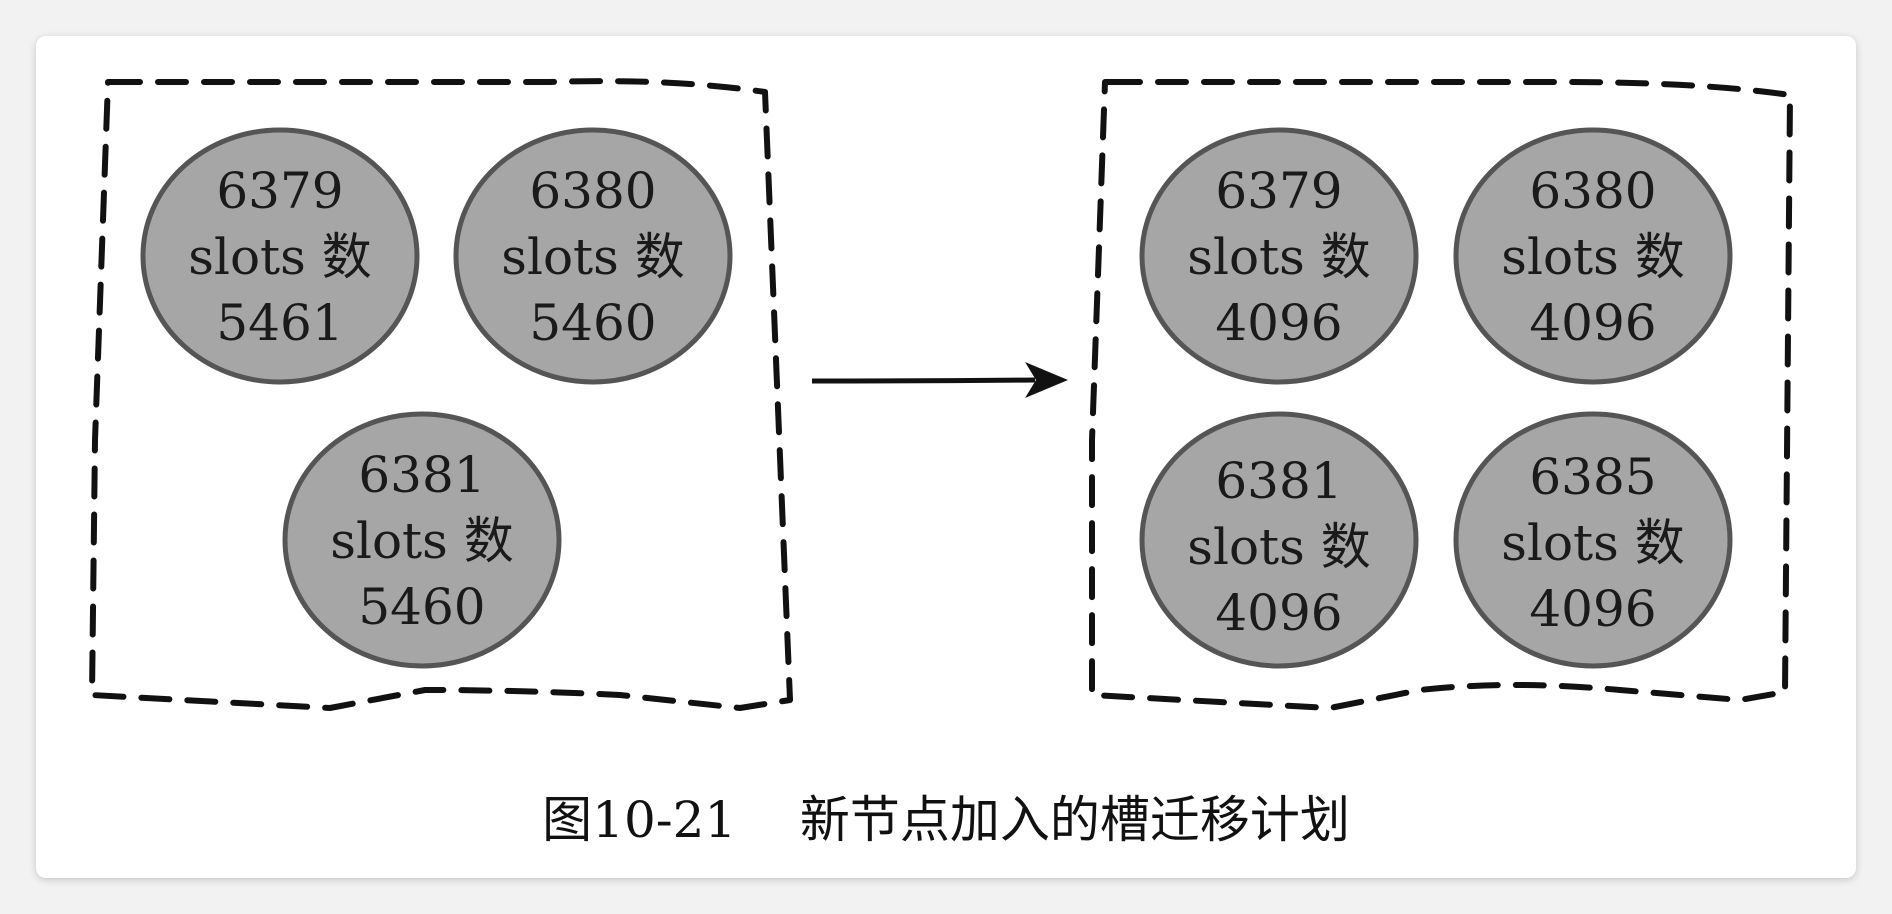  I want to click on before-node-6379: 6379 slots 数 5461, so click(280, 256).